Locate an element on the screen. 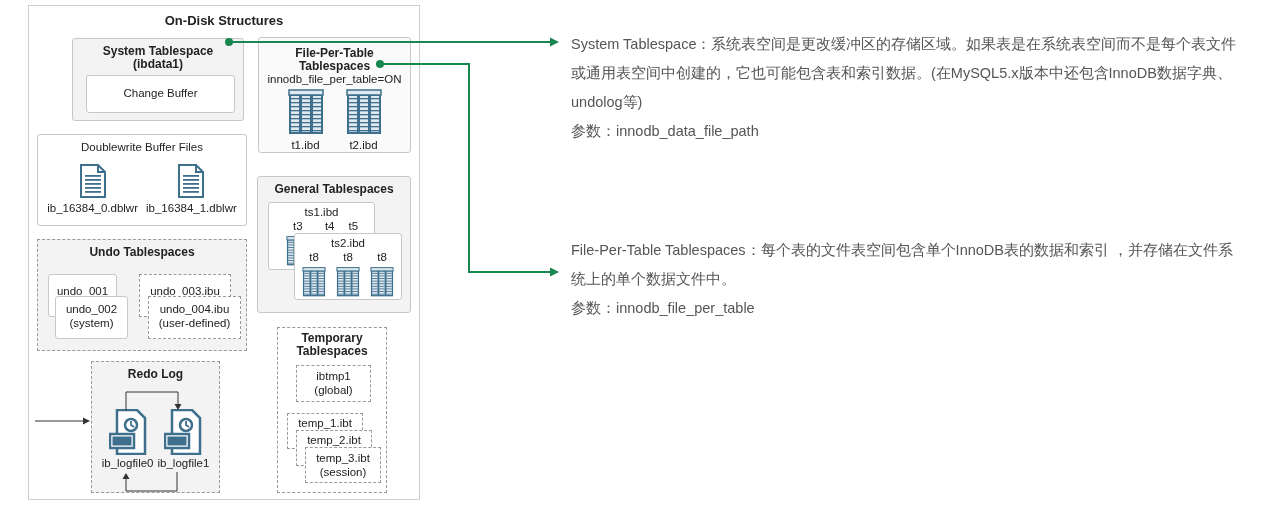 The image size is (1269, 508). parameter-text: 参数：innodb_data_file_path is located at coordinates (665, 131).